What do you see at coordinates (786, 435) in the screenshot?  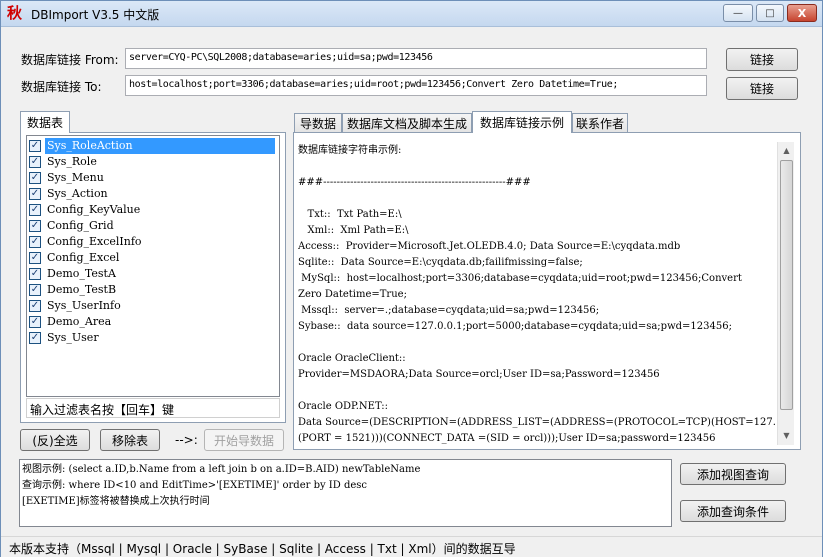 I see `scroll-down-icon: ▼` at bounding box center [786, 435].